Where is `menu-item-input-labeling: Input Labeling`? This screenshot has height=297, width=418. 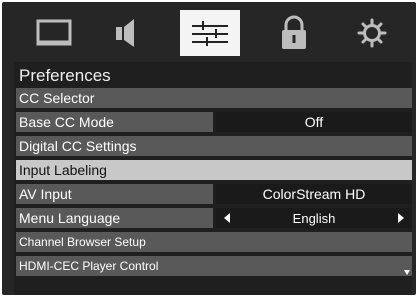
menu-item-input-labeling: Input Labeling is located at coordinates (214, 170).